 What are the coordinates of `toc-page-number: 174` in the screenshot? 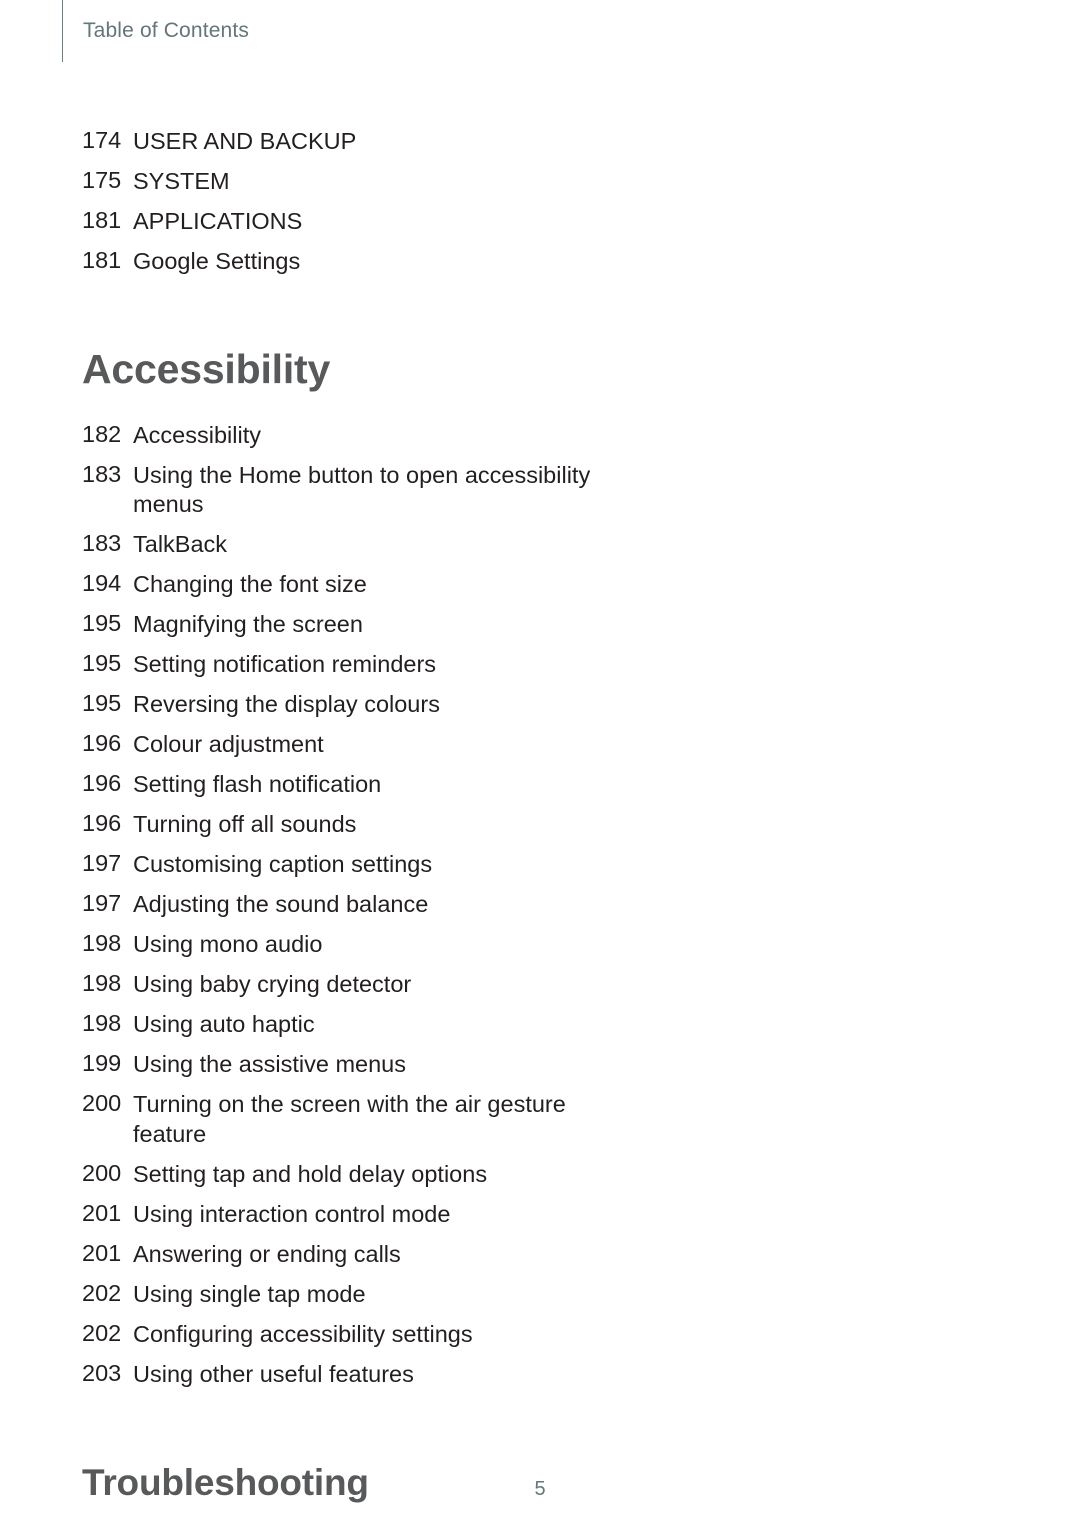 It's located at (102, 140).